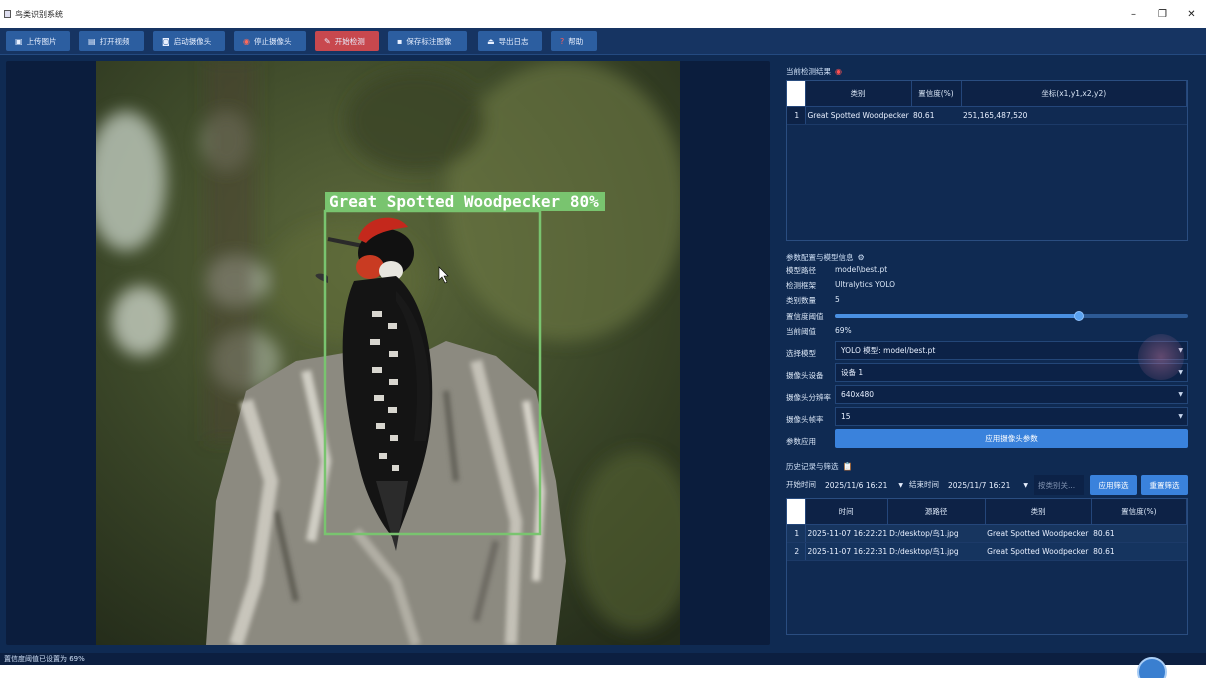 The height and width of the screenshot is (678, 1206). I want to click on start-camera-button: ◙ 启动摄像头, so click(189, 41).